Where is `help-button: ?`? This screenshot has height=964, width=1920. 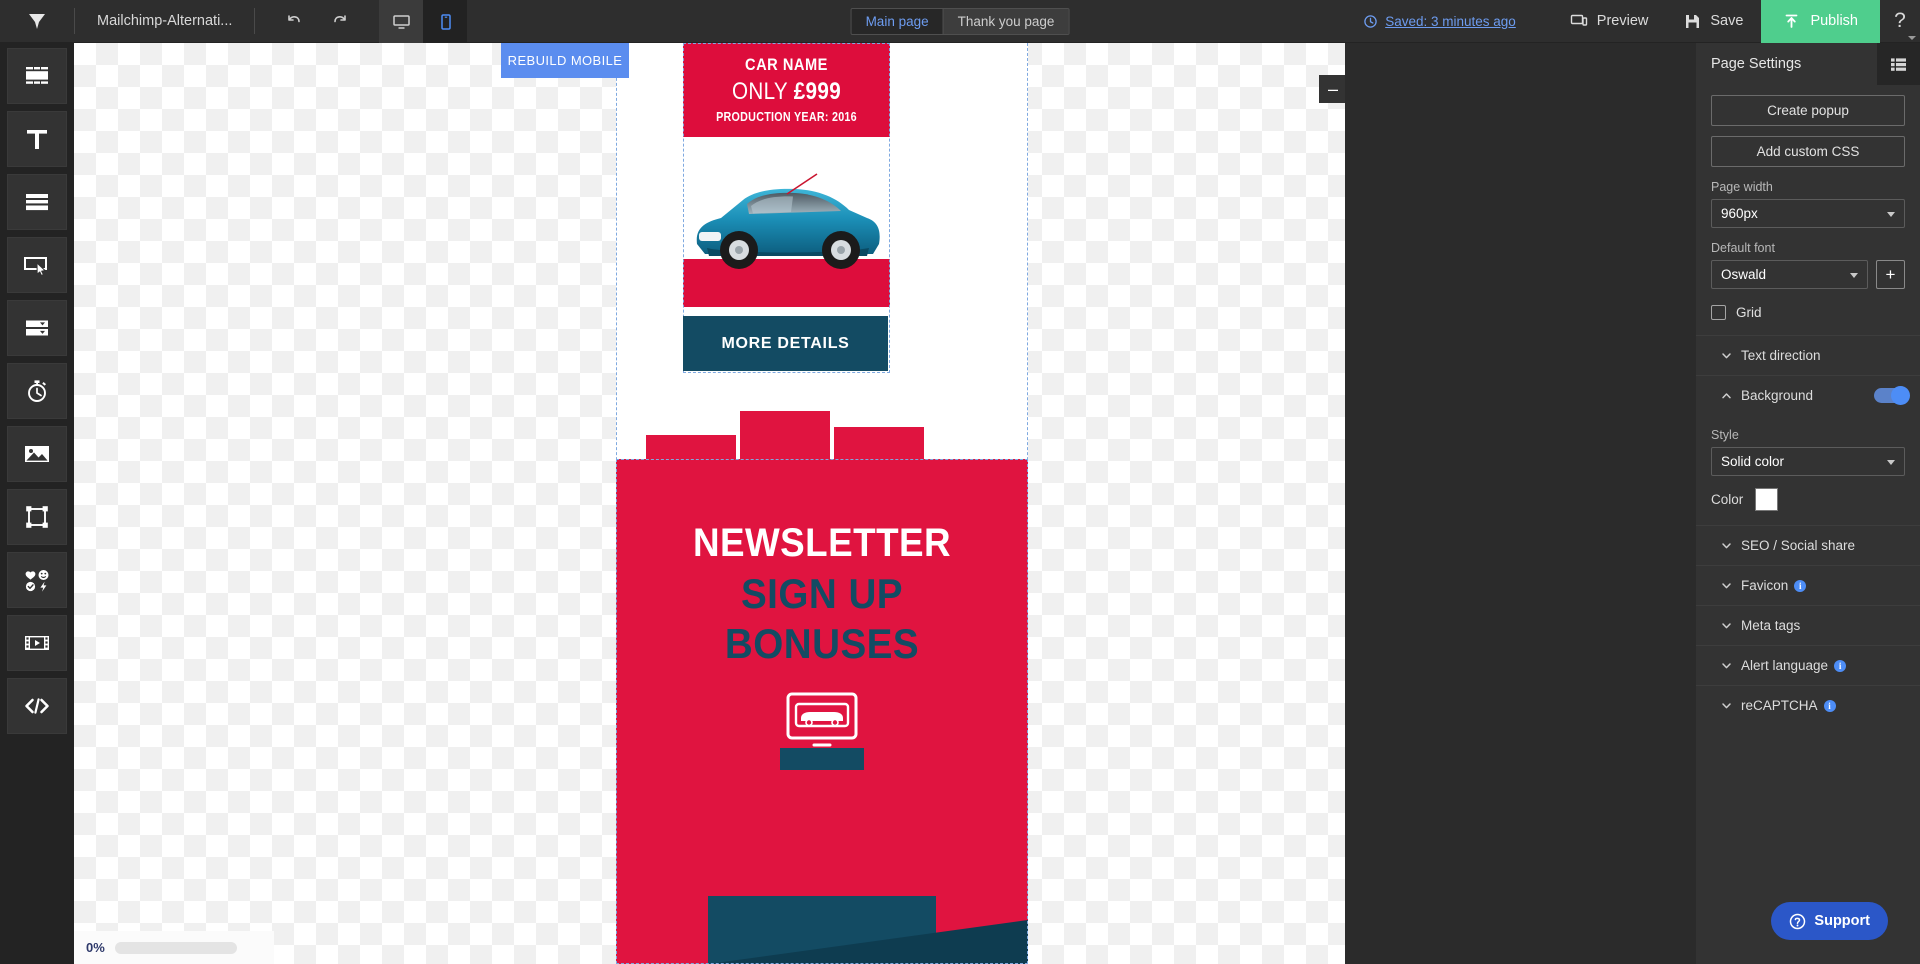 help-button: ? is located at coordinates (1900, 21).